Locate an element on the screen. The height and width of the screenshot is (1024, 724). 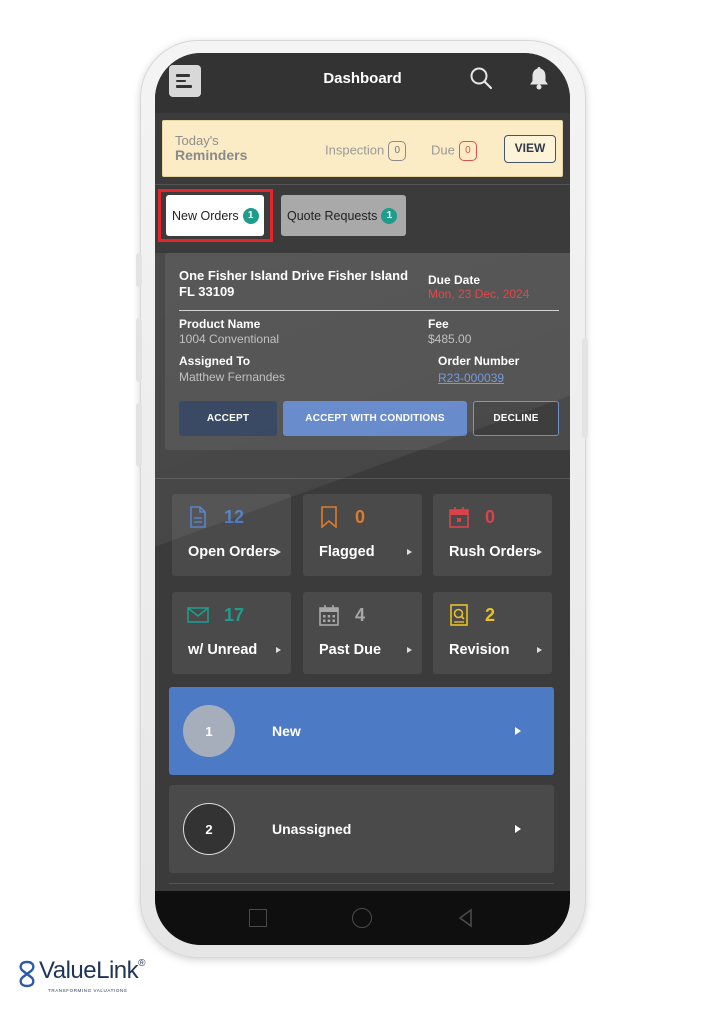
document-icon is located at coordinates (198, 517).